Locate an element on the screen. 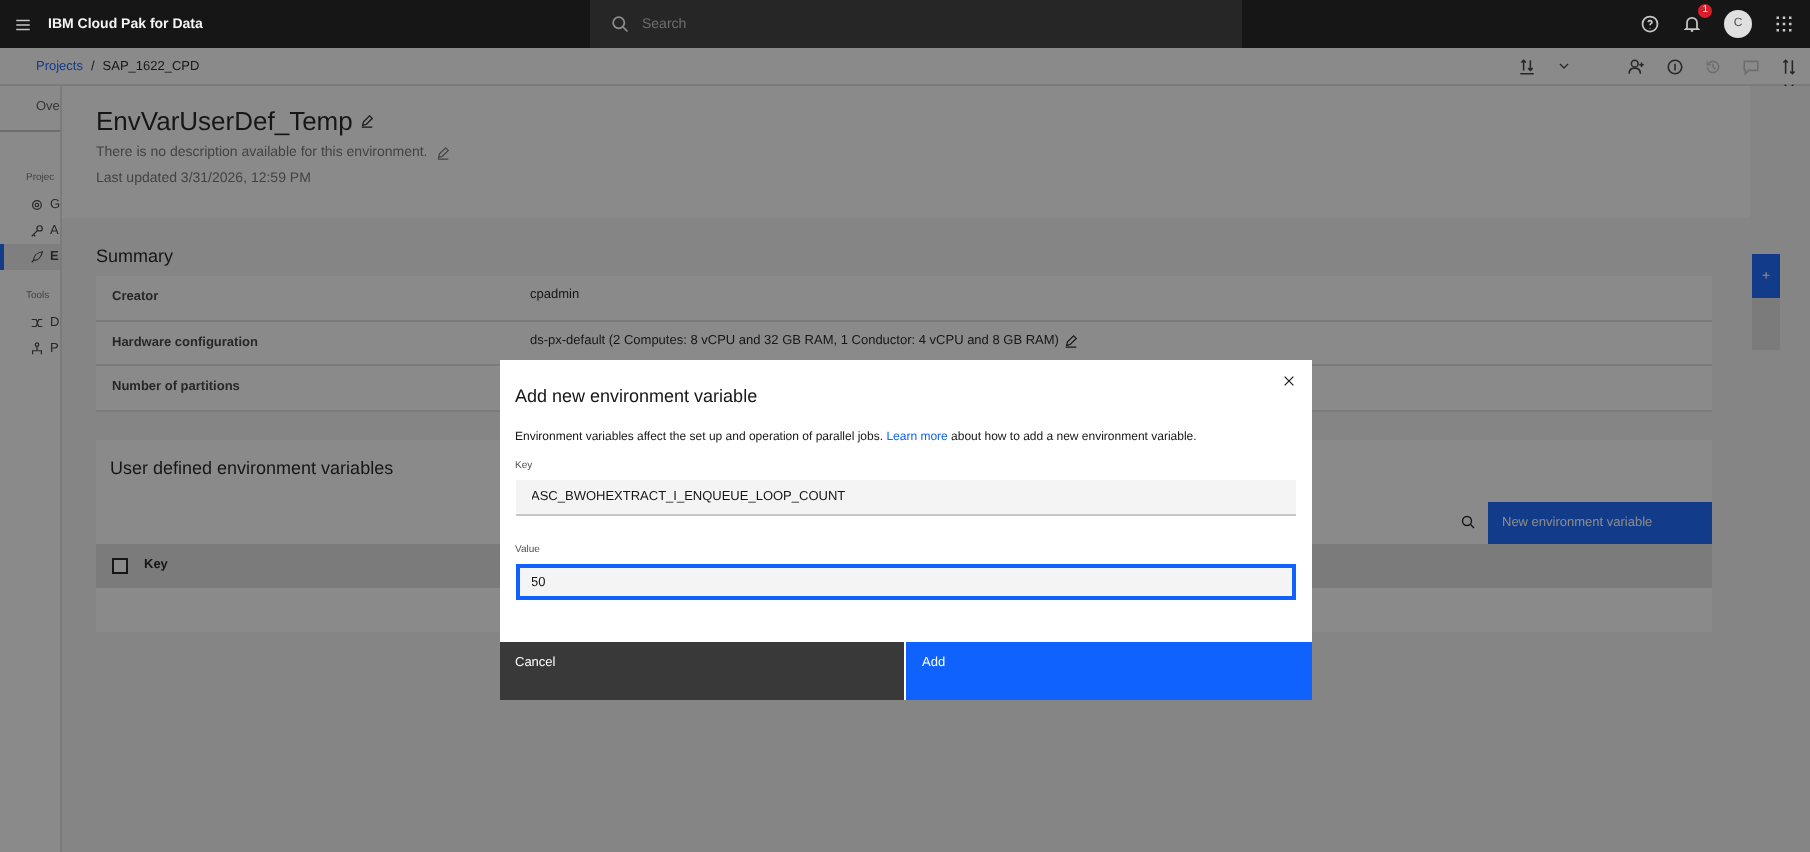 This screenshot has height=852, width=1810. add-user-icon is located at coordinates (1637, 66).